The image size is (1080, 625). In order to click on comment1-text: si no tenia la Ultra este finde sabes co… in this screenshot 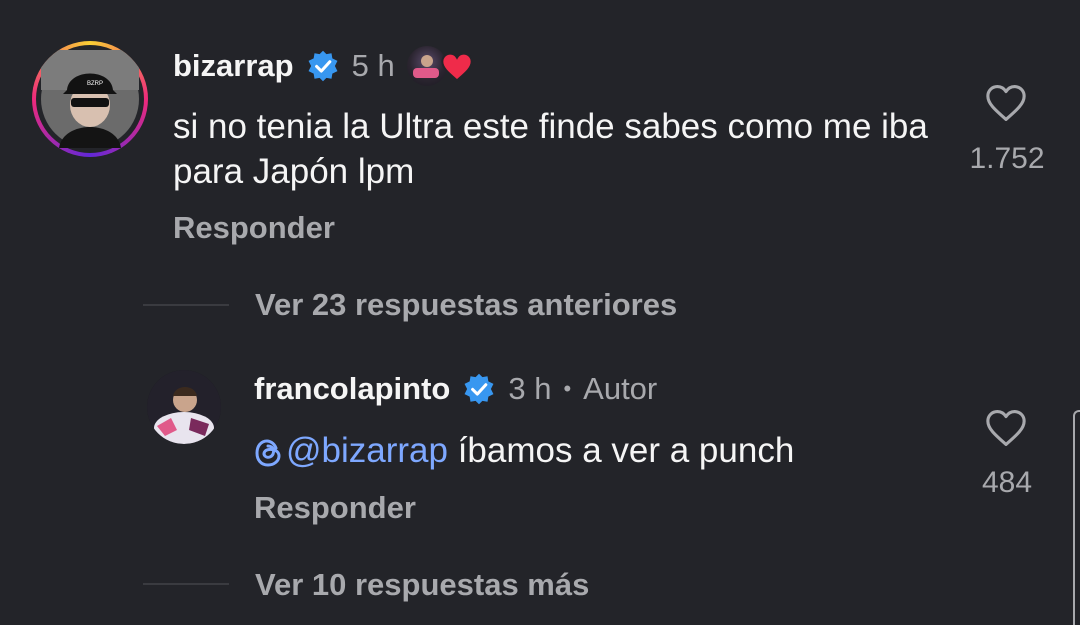, I will do `click(550, 149)`.